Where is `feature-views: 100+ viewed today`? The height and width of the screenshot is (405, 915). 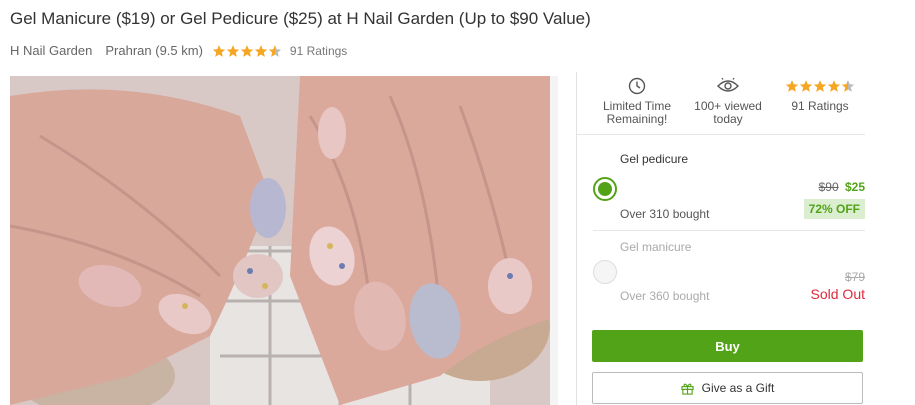 feature-views: 100+ viewed today is located at coordinates (728, 101).